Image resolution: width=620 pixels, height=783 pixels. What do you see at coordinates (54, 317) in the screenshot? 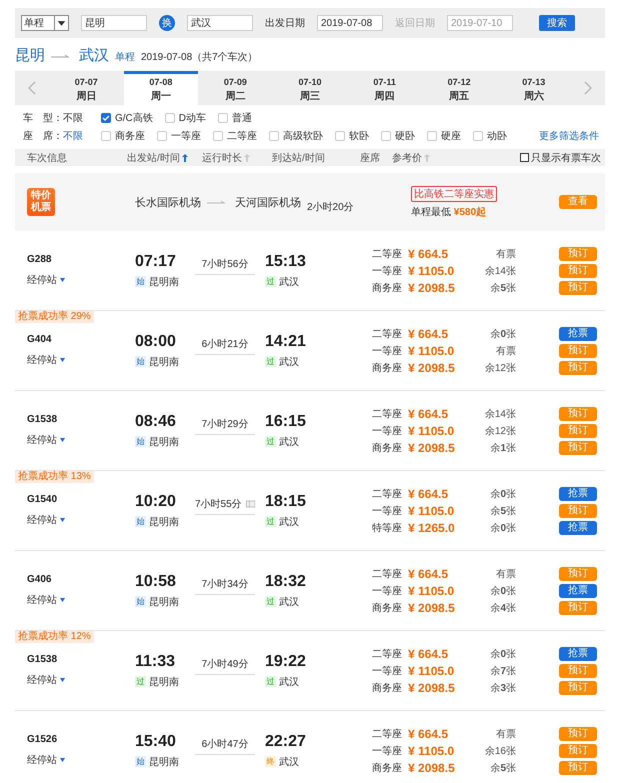
I see `success-rate-badge: 抢票成功率 29%` at bounding box center [54, 317].